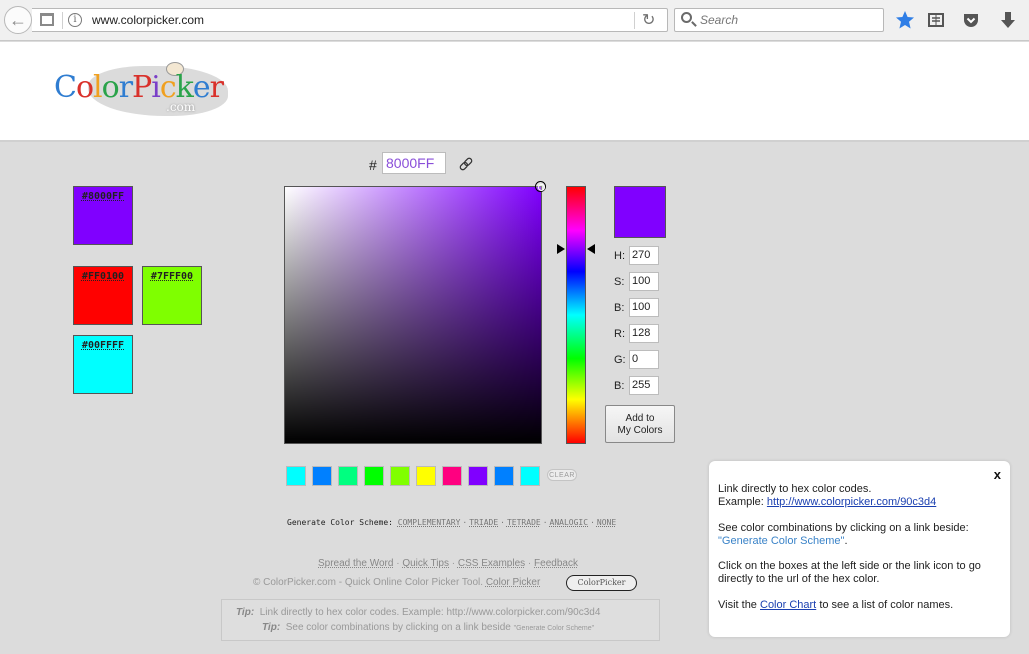  Describe the element at coordinates (644, 281) in the screenshot. I see `saturation-input: 100` at that location.